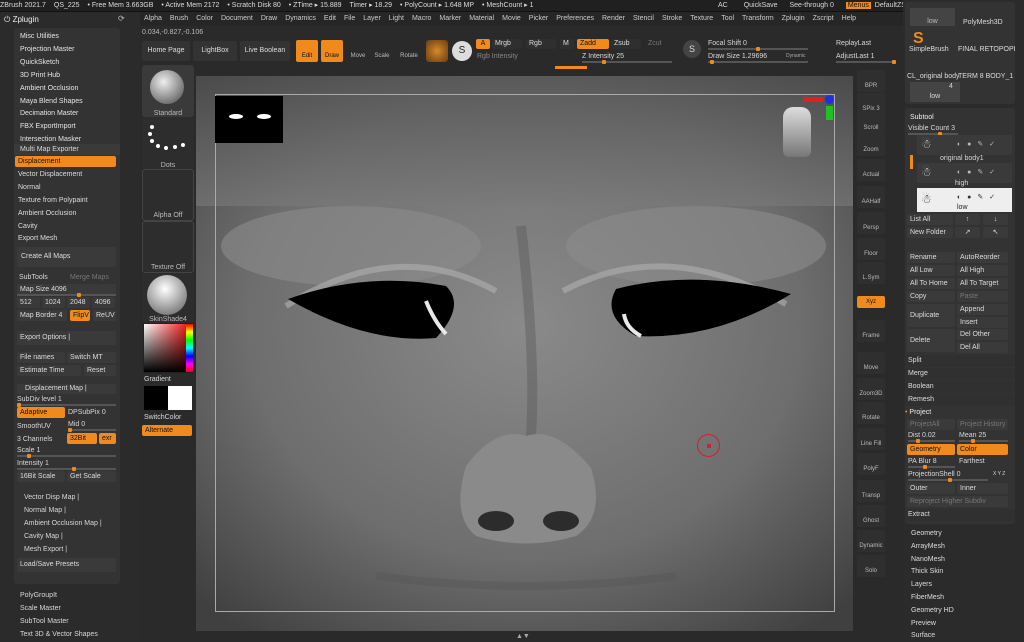  I want to click on project-all-button: ProjectAll, so click(931, 424).